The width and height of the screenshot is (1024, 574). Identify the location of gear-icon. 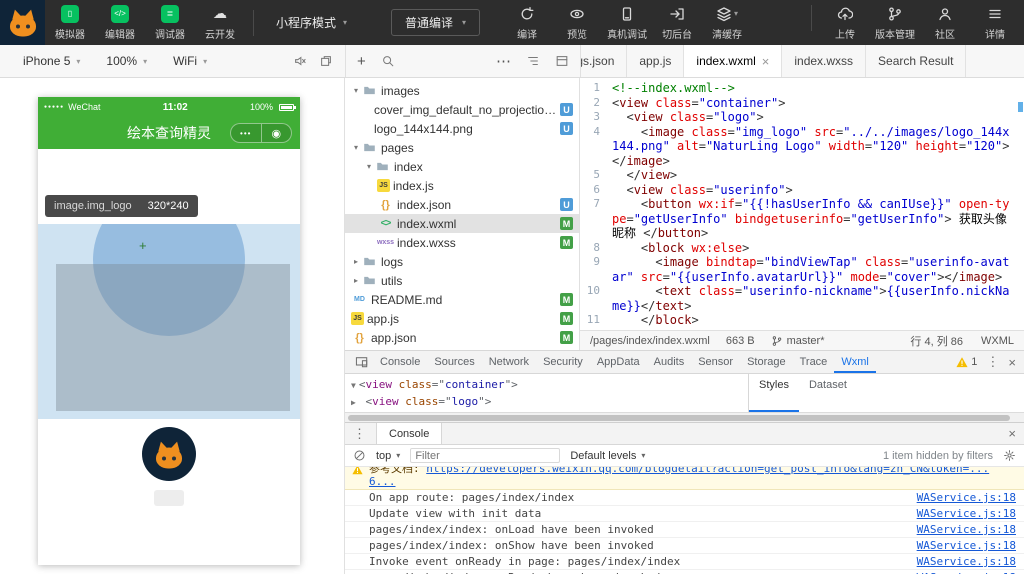
(1009, 455).